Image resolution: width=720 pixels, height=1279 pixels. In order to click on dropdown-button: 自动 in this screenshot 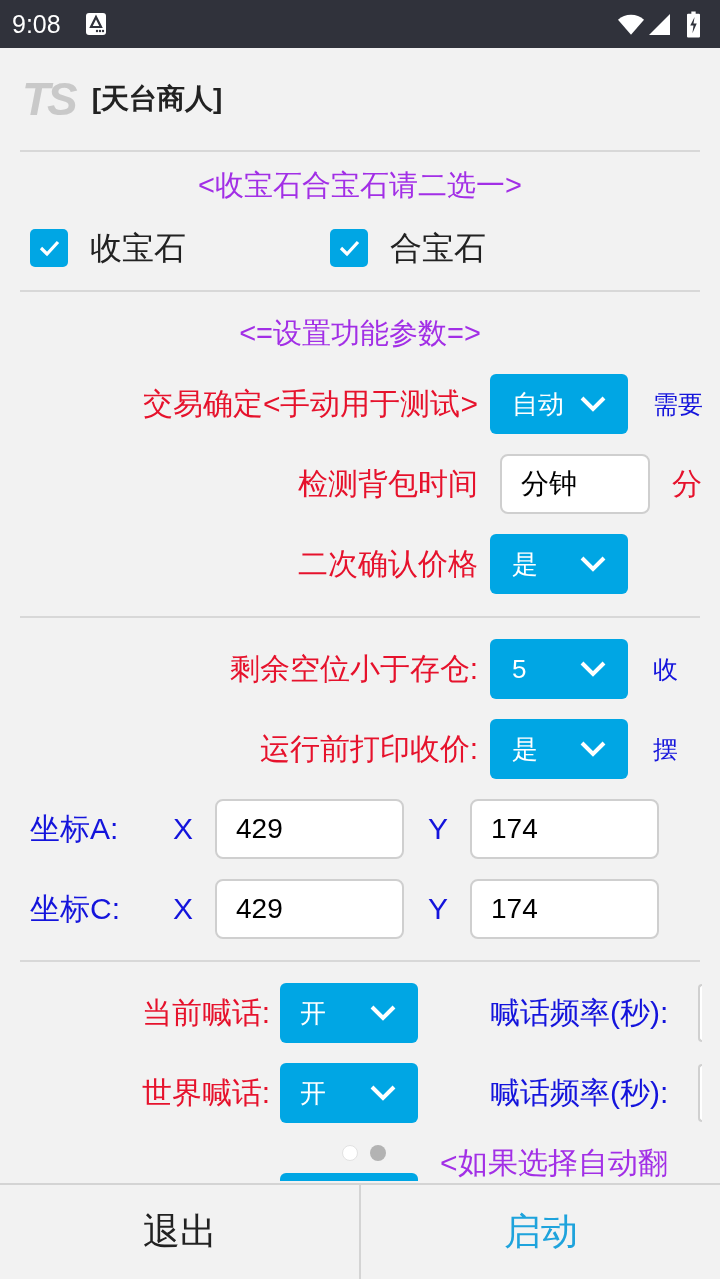, I will do `click(559, 404)`.